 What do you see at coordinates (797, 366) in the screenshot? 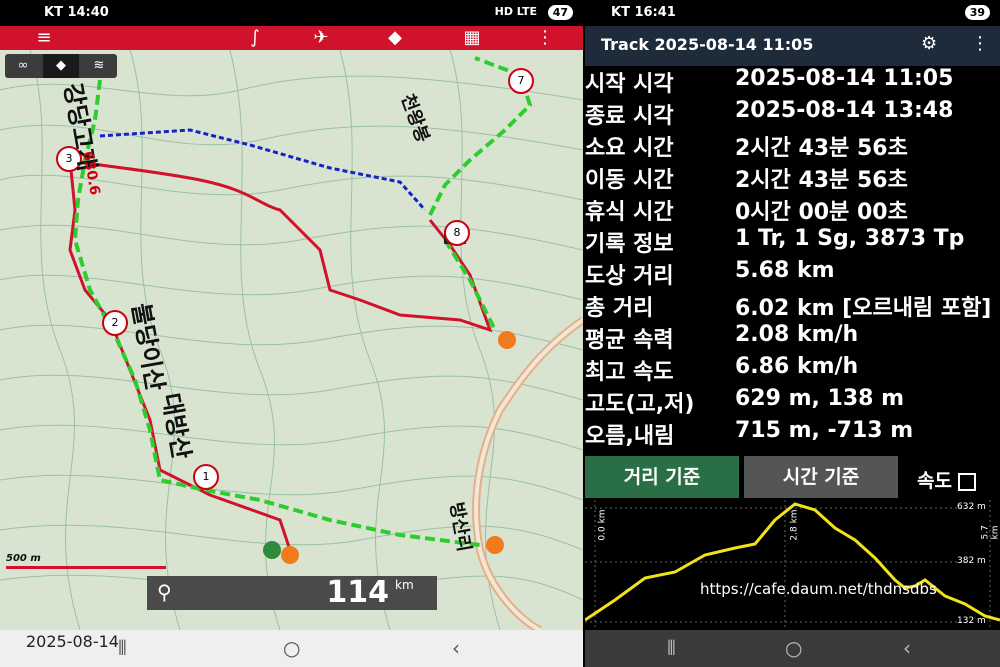
I see `stat-value: 6.86 km/h` at bounding box center [797, 366].